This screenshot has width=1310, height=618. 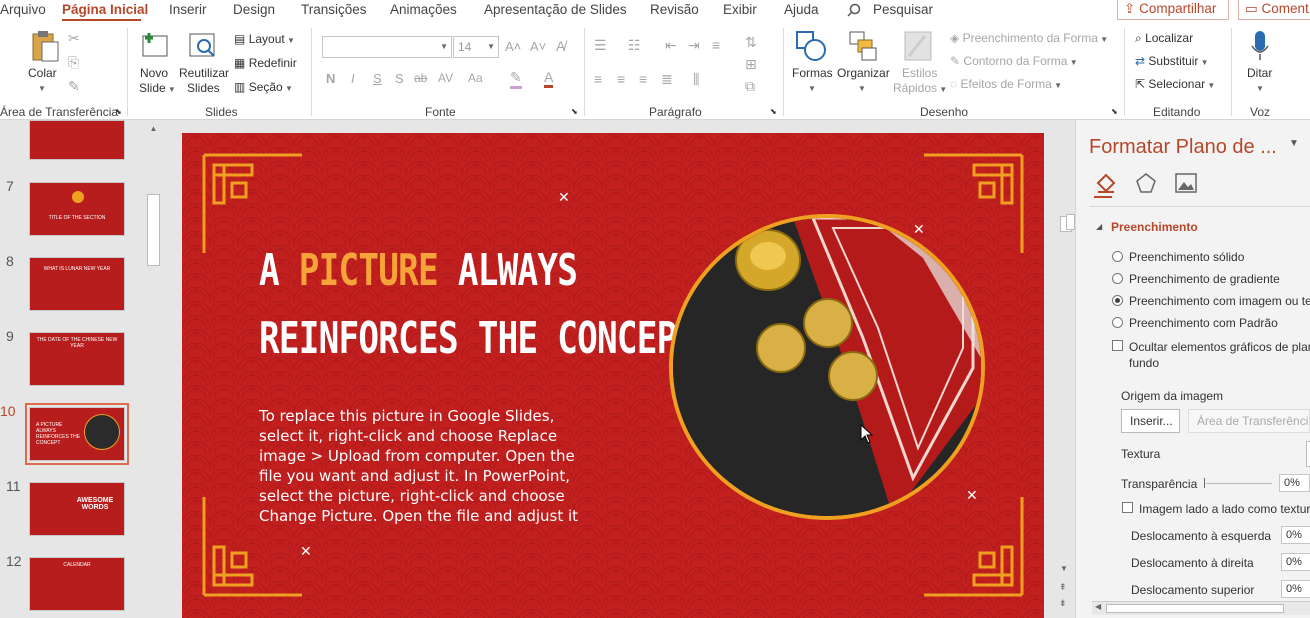 I want to click on pattern-fill-label: Preenchimento com Padrão, so click(x=1203, y=323).